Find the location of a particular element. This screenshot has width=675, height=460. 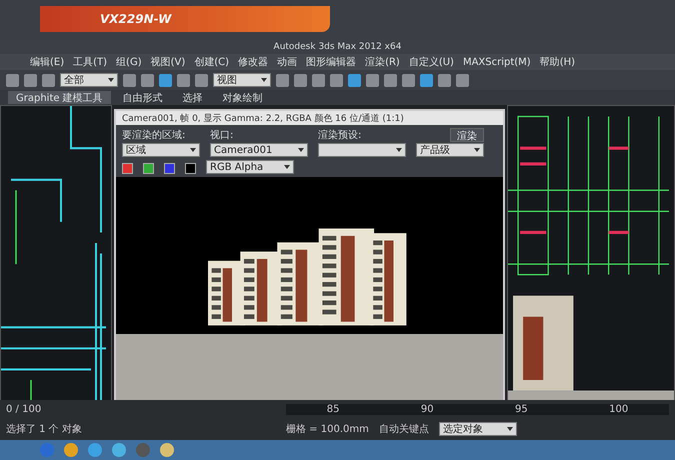

field-label: 视口: is located at coordinates (222, 135).